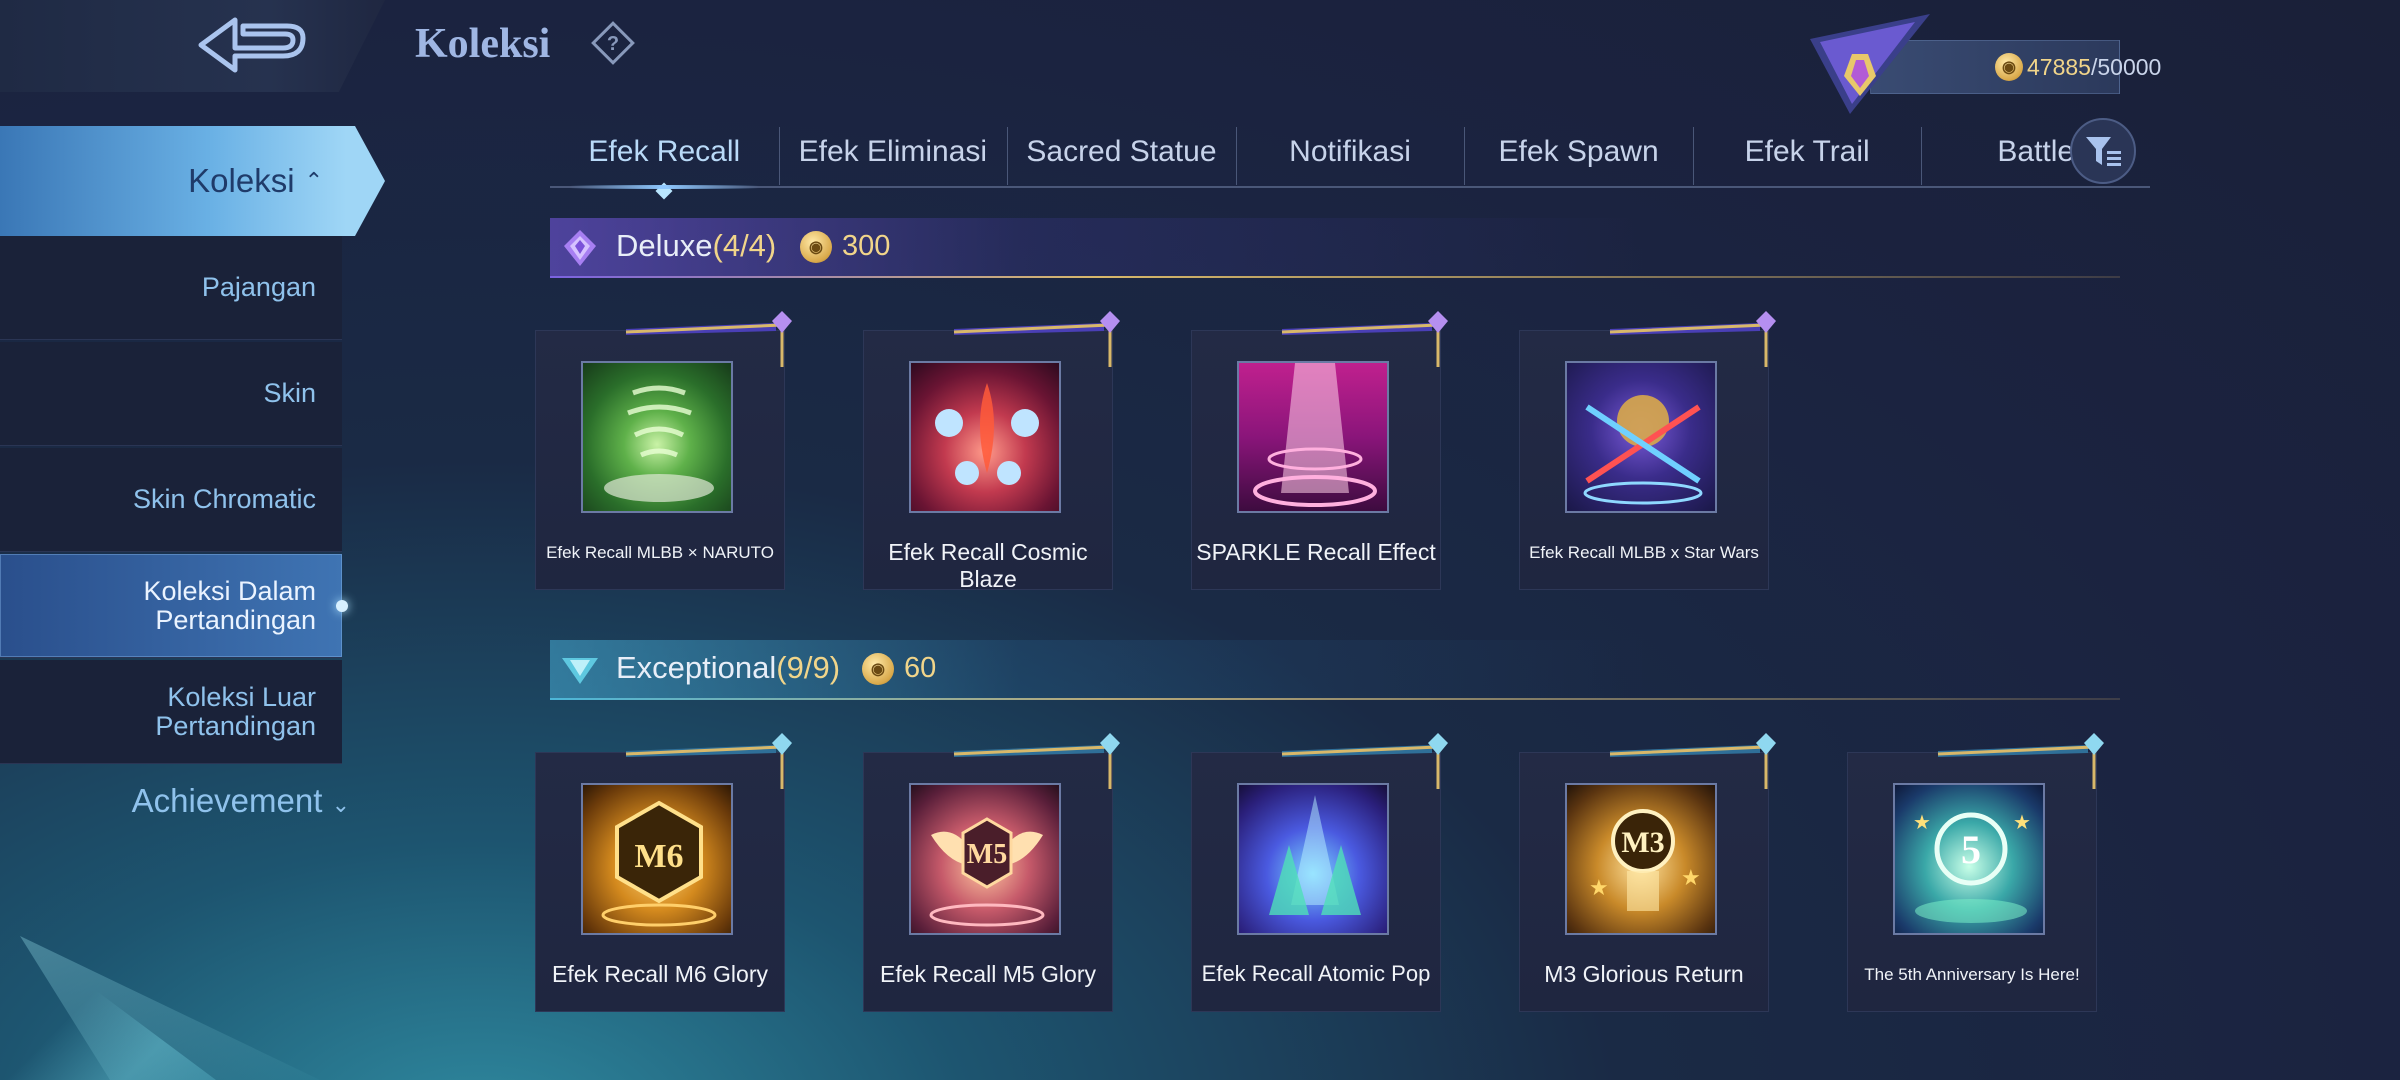 The image size is (2400, 1080). Describe the element at coordinates (660, 552) in the screenshot. I see `card-name: Efek Recall MLBB × NARUTO` at that location.